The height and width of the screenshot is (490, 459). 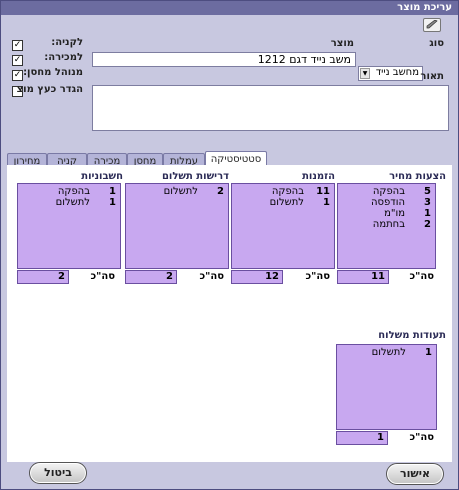 What do you see at coordinates (49, 89) in the screenshot?
I see `checkbox-product-tree-label: הגדר כעץ מוצ` at bounding box center [49, 89].